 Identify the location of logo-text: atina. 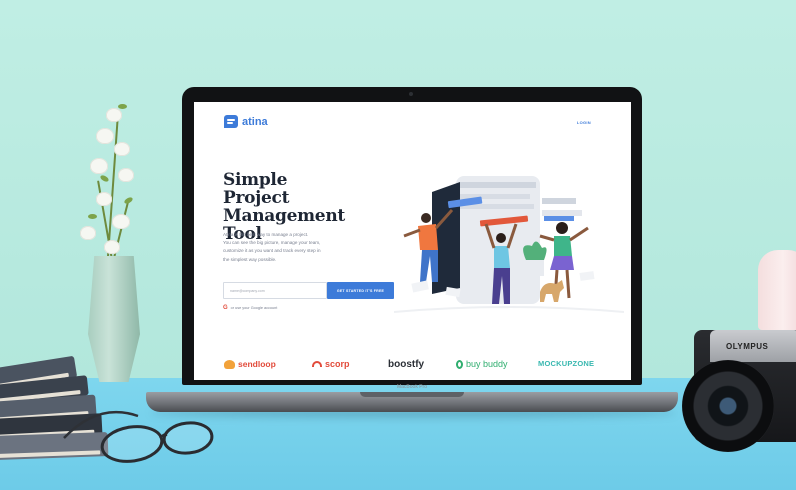
(255, 121).